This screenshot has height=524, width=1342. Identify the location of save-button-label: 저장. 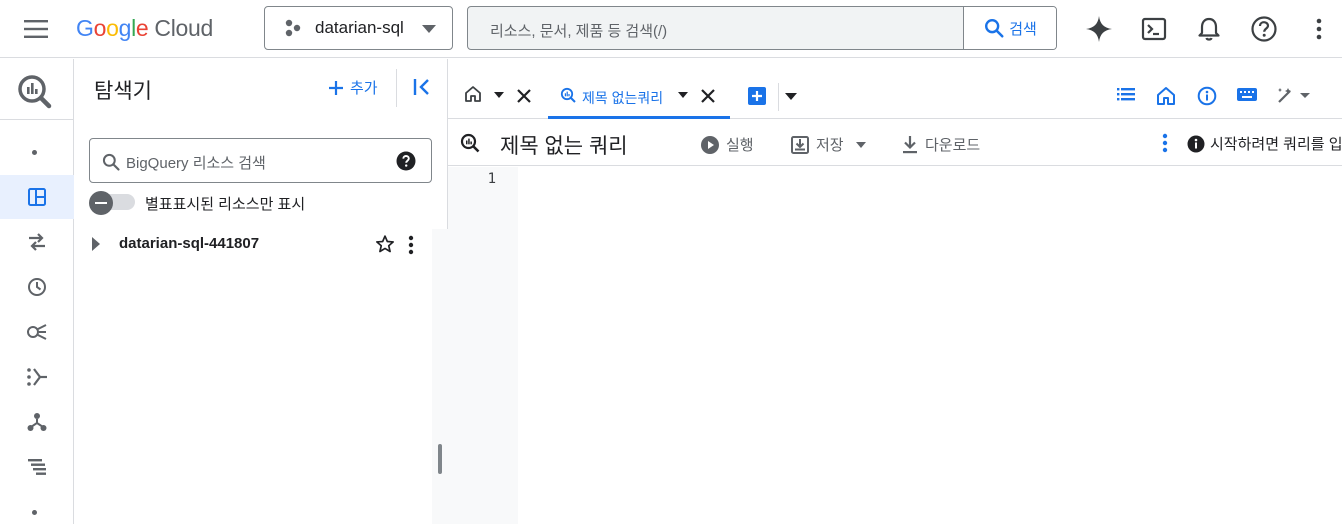
(830, 145).